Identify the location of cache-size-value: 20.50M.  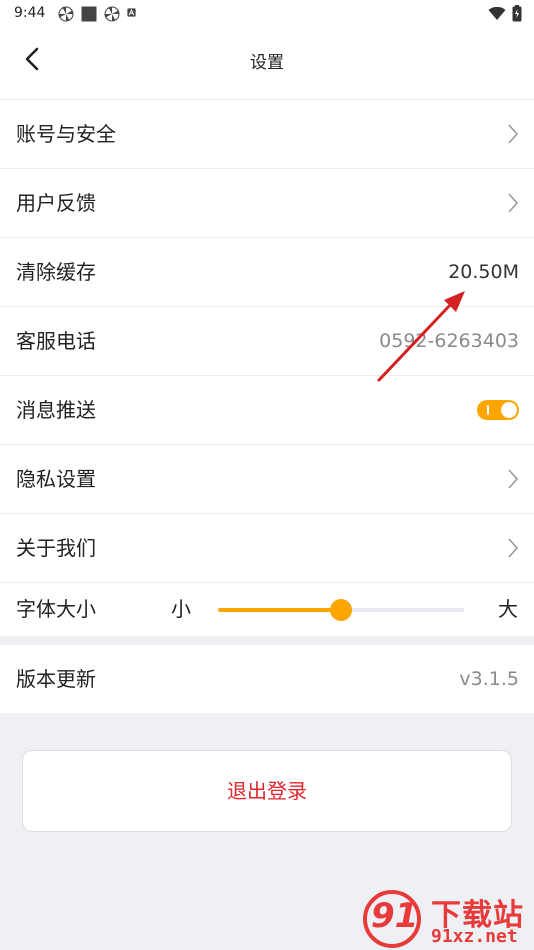
(483, 272).